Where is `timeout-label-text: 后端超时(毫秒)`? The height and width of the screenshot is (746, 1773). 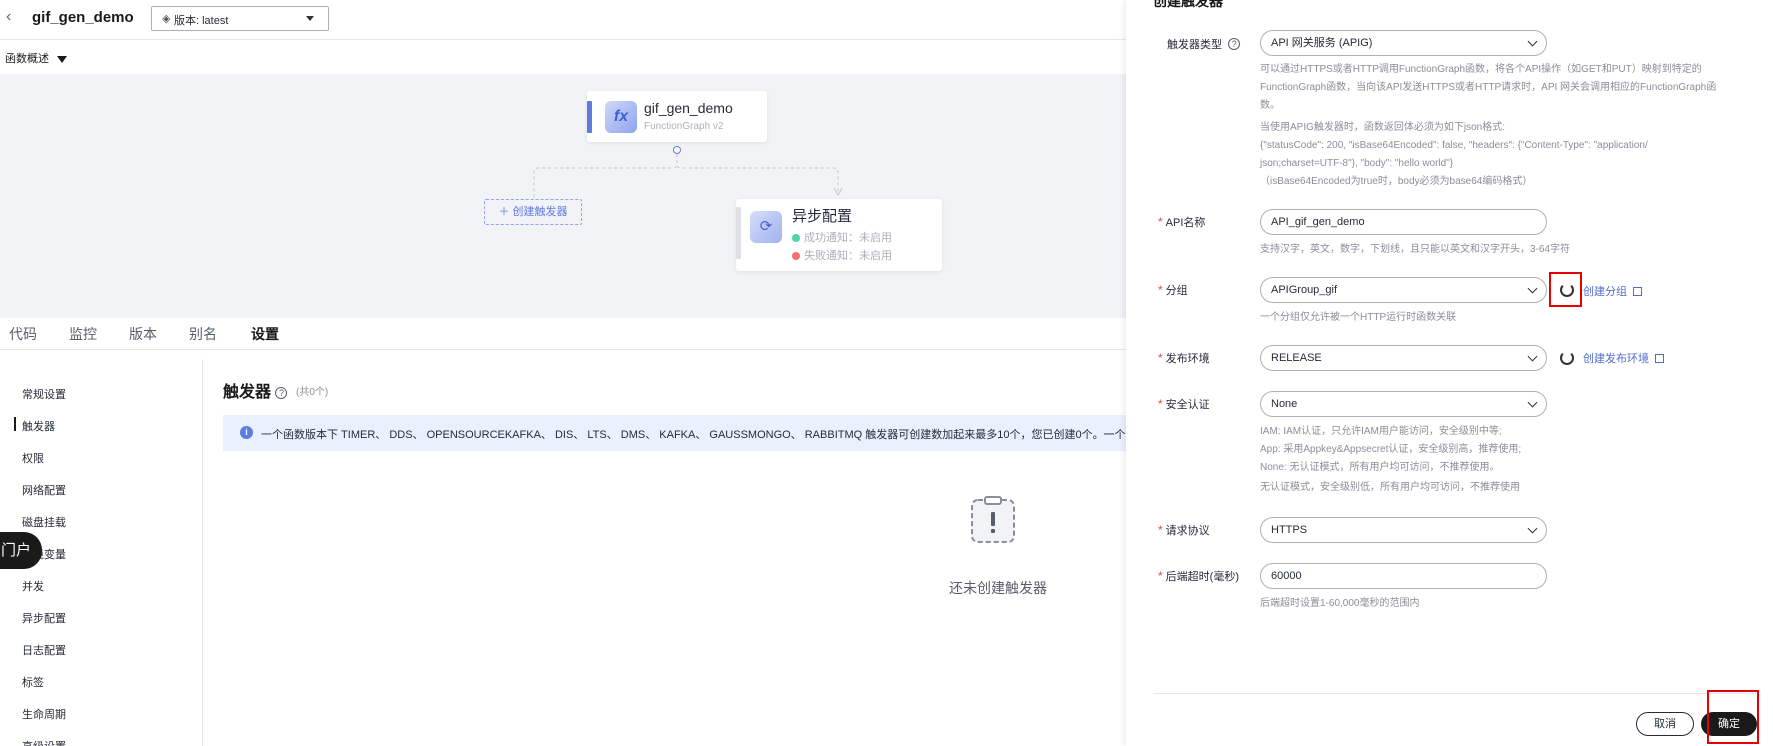
timeout-label-text: 后端超时(毫秒) is located at coordinates (1202, 577).